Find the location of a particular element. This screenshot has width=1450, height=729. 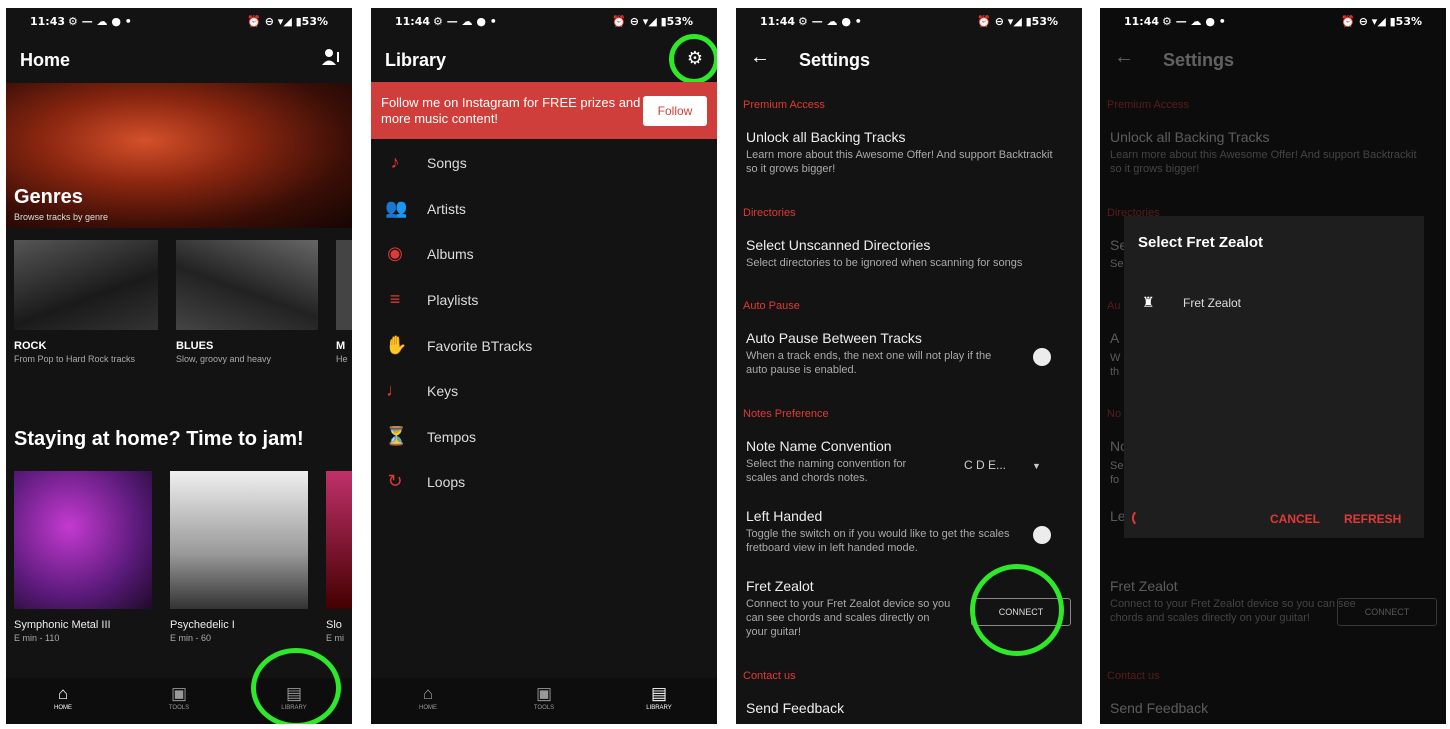

item-label: Favorite BTracks is located at coordinates (480, 346).